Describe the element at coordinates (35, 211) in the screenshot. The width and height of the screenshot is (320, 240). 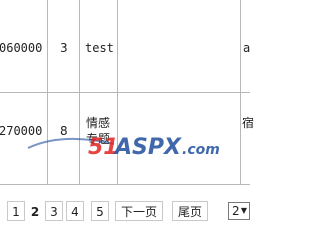
I see `page-current-2: 2` at that location.